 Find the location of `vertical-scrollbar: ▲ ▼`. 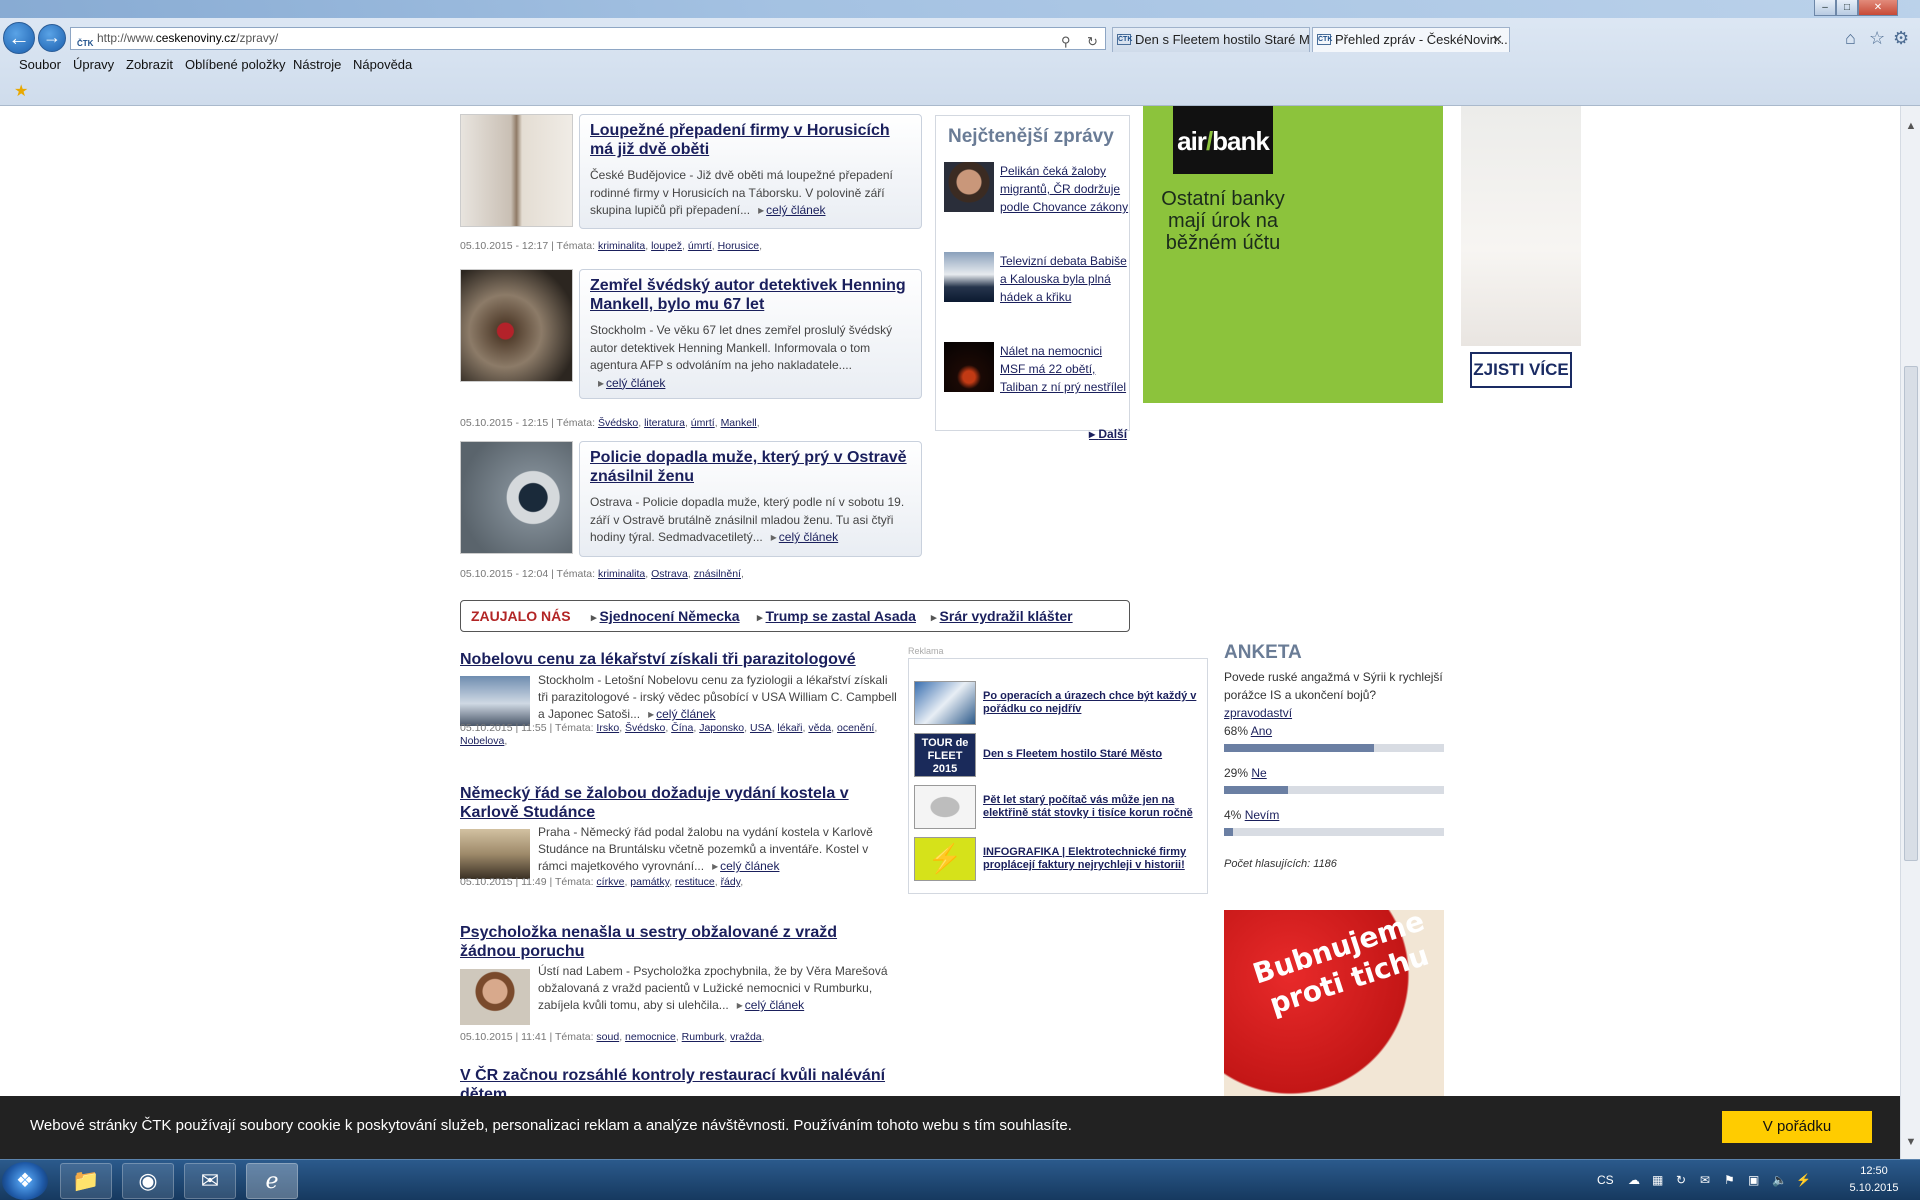

vertical-scrollbar: ▲ ▼ is located at coordinates (1910, 632).